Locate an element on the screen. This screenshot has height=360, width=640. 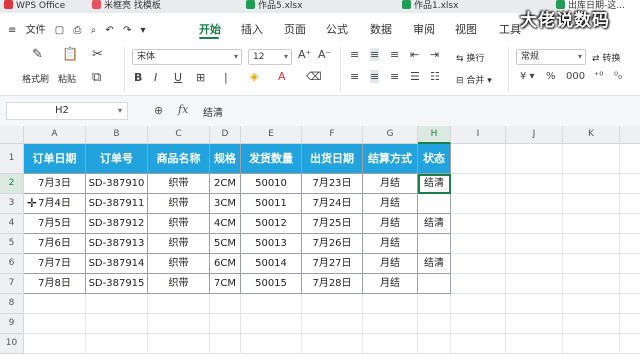
font-color-icon: A is located at coordinates (282, 76).